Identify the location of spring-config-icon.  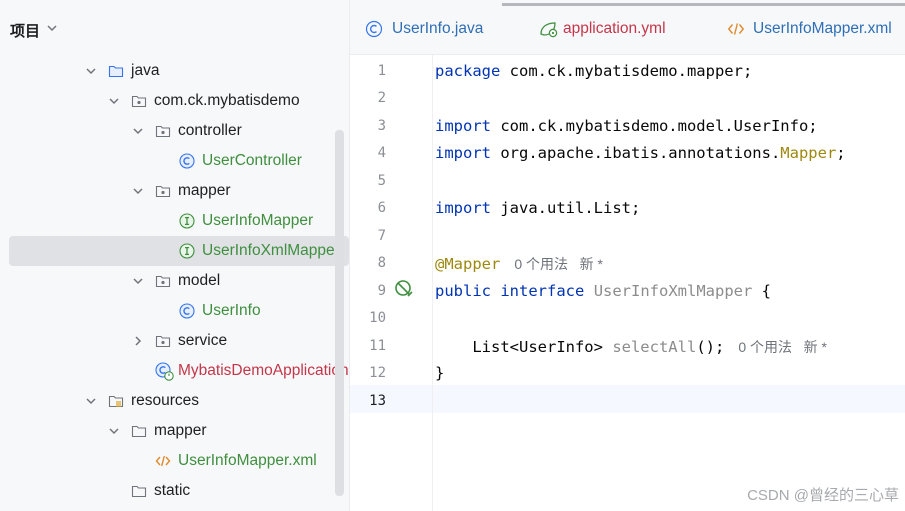
(549, 30).